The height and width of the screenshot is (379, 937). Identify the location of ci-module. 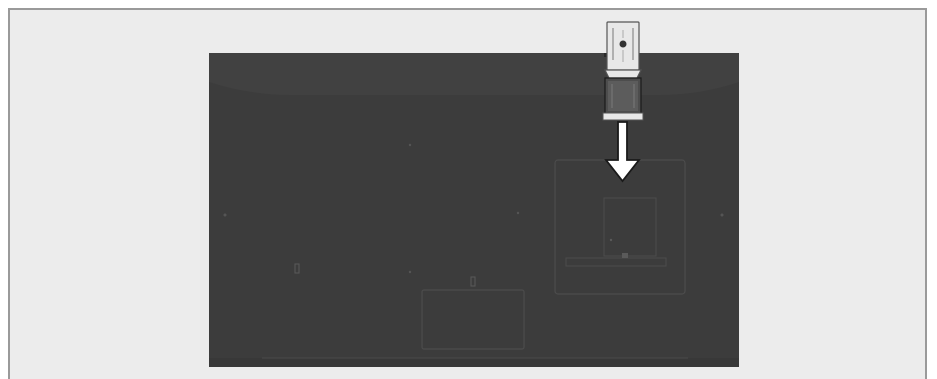
(623, 71).